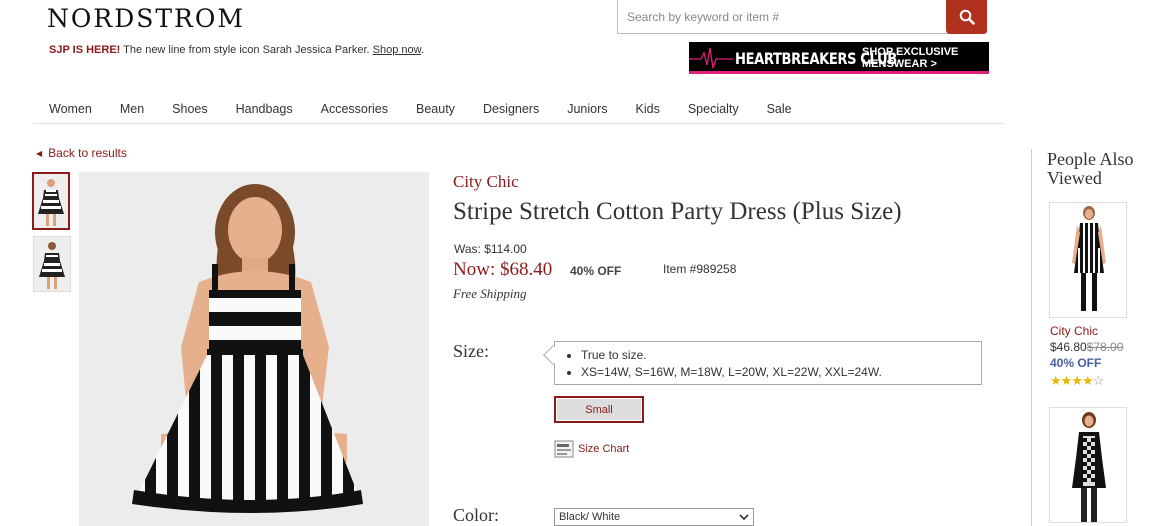  I want to click on recommended-discount: 40% OFF, so click(1076, 363).